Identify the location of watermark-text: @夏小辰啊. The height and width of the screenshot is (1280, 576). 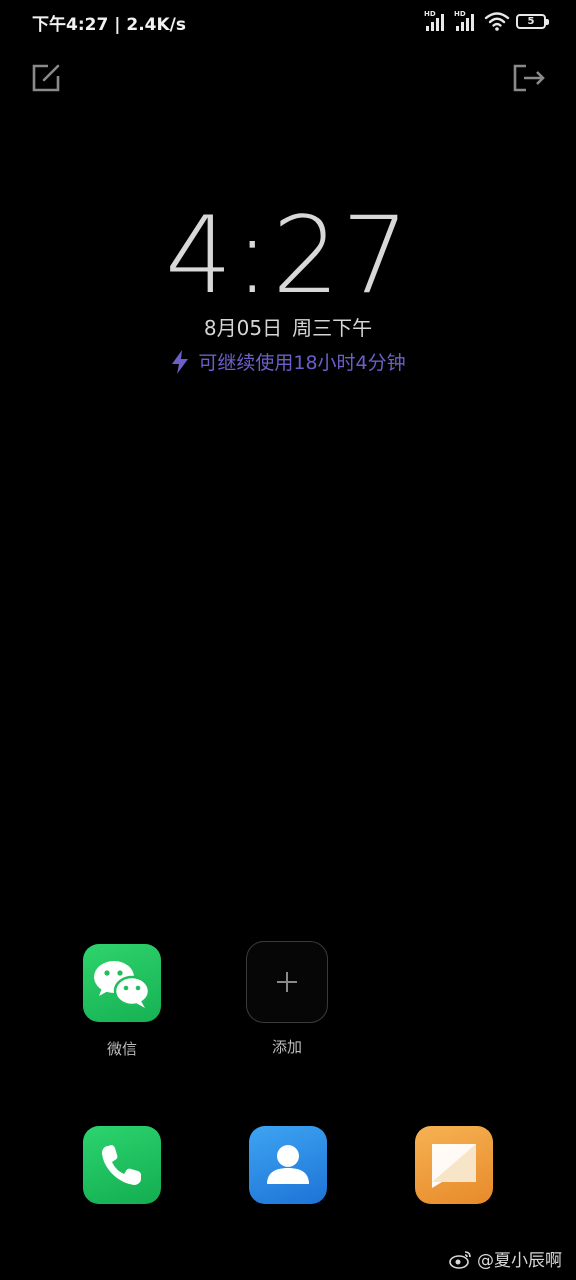
(519, 1261).